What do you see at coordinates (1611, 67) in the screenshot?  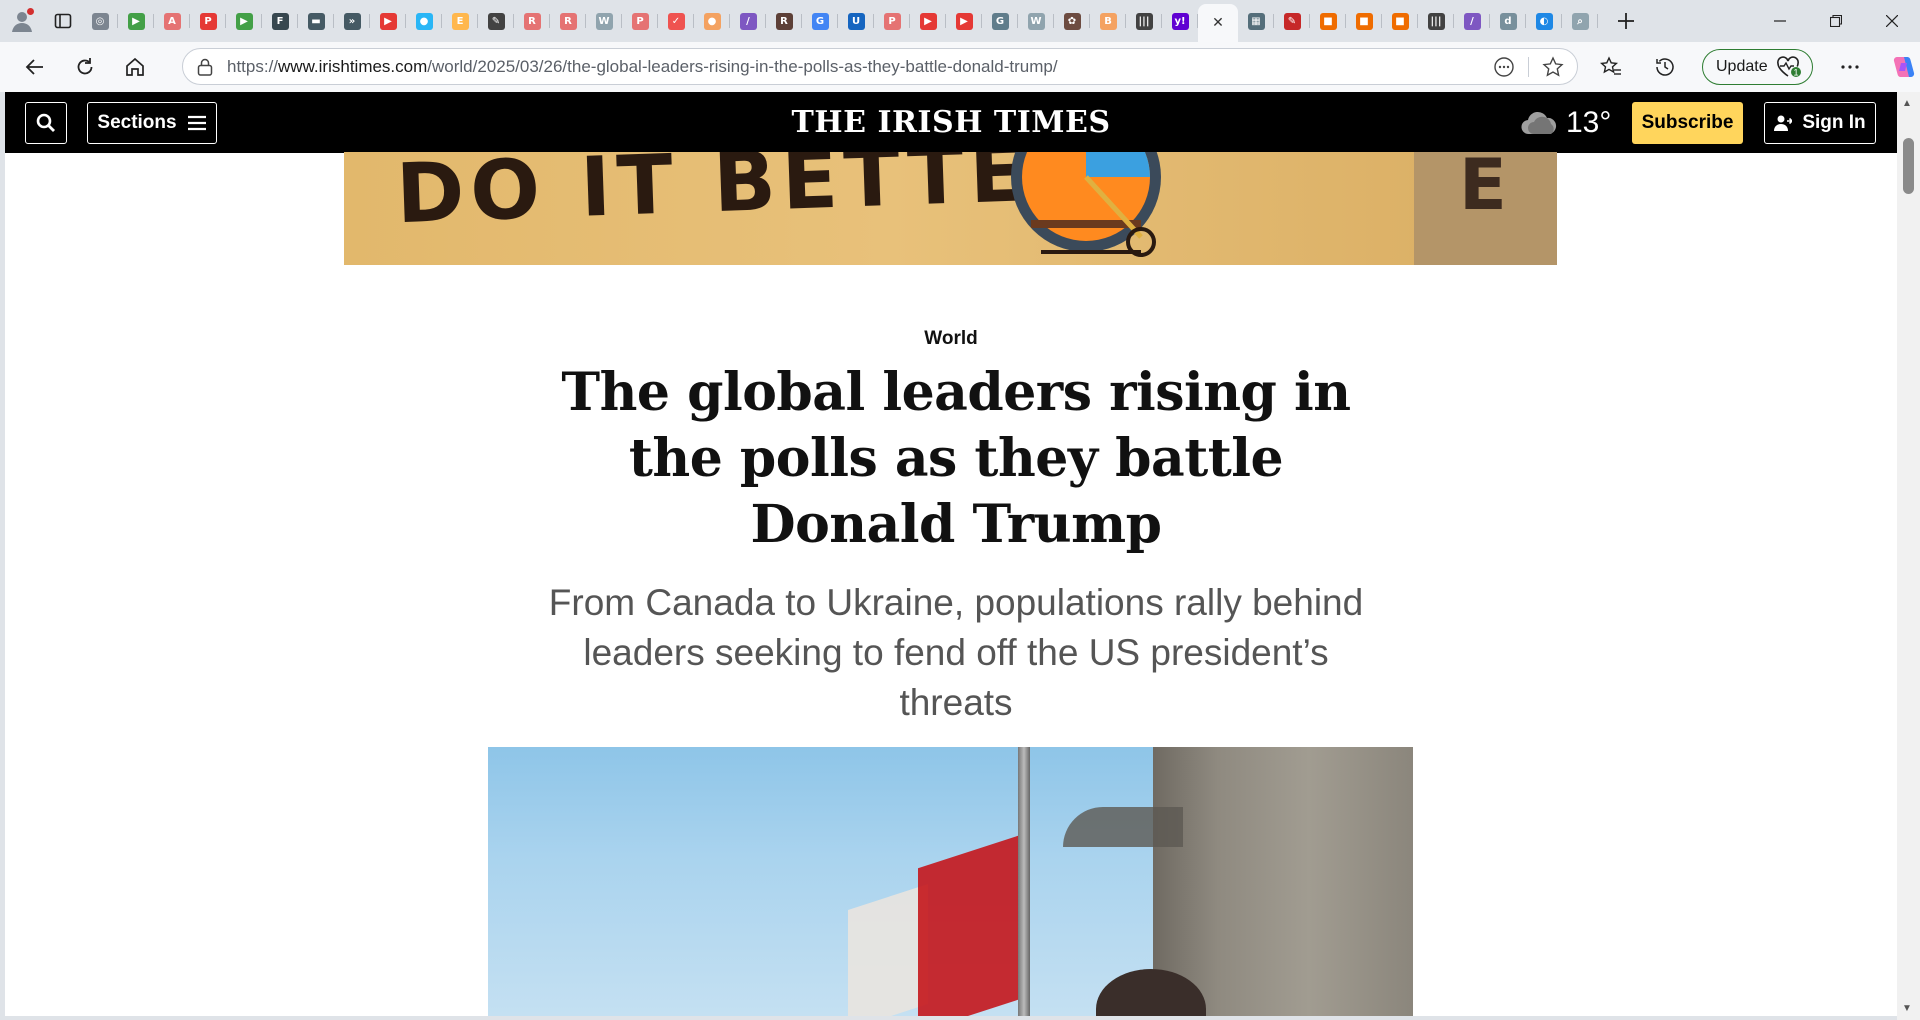 I see `favorites-button` at bounding box center [1611, 67].